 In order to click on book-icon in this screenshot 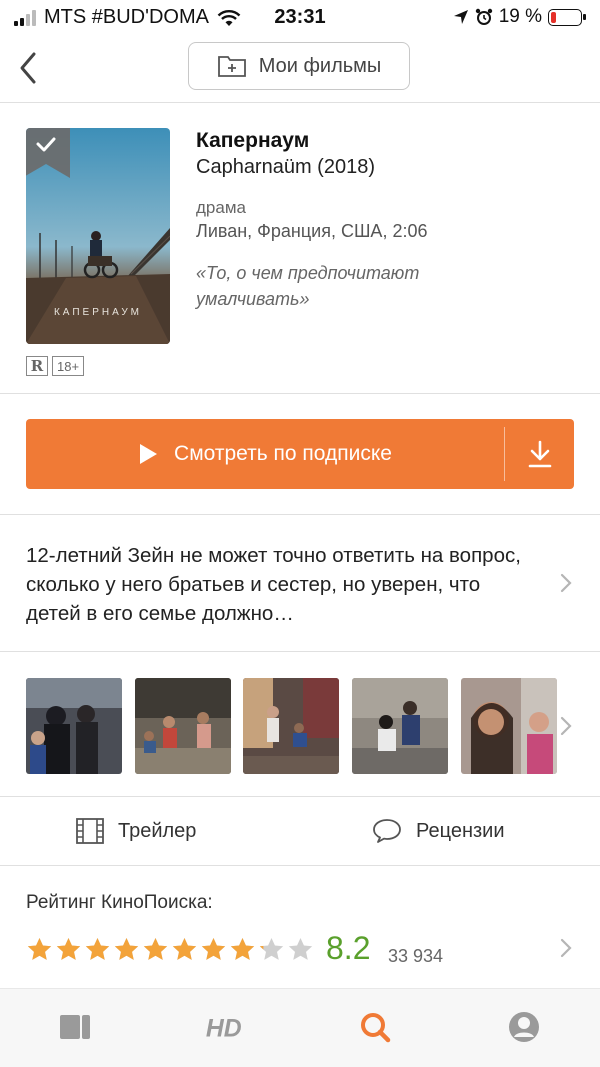, I will do `click(75, 1027)`.